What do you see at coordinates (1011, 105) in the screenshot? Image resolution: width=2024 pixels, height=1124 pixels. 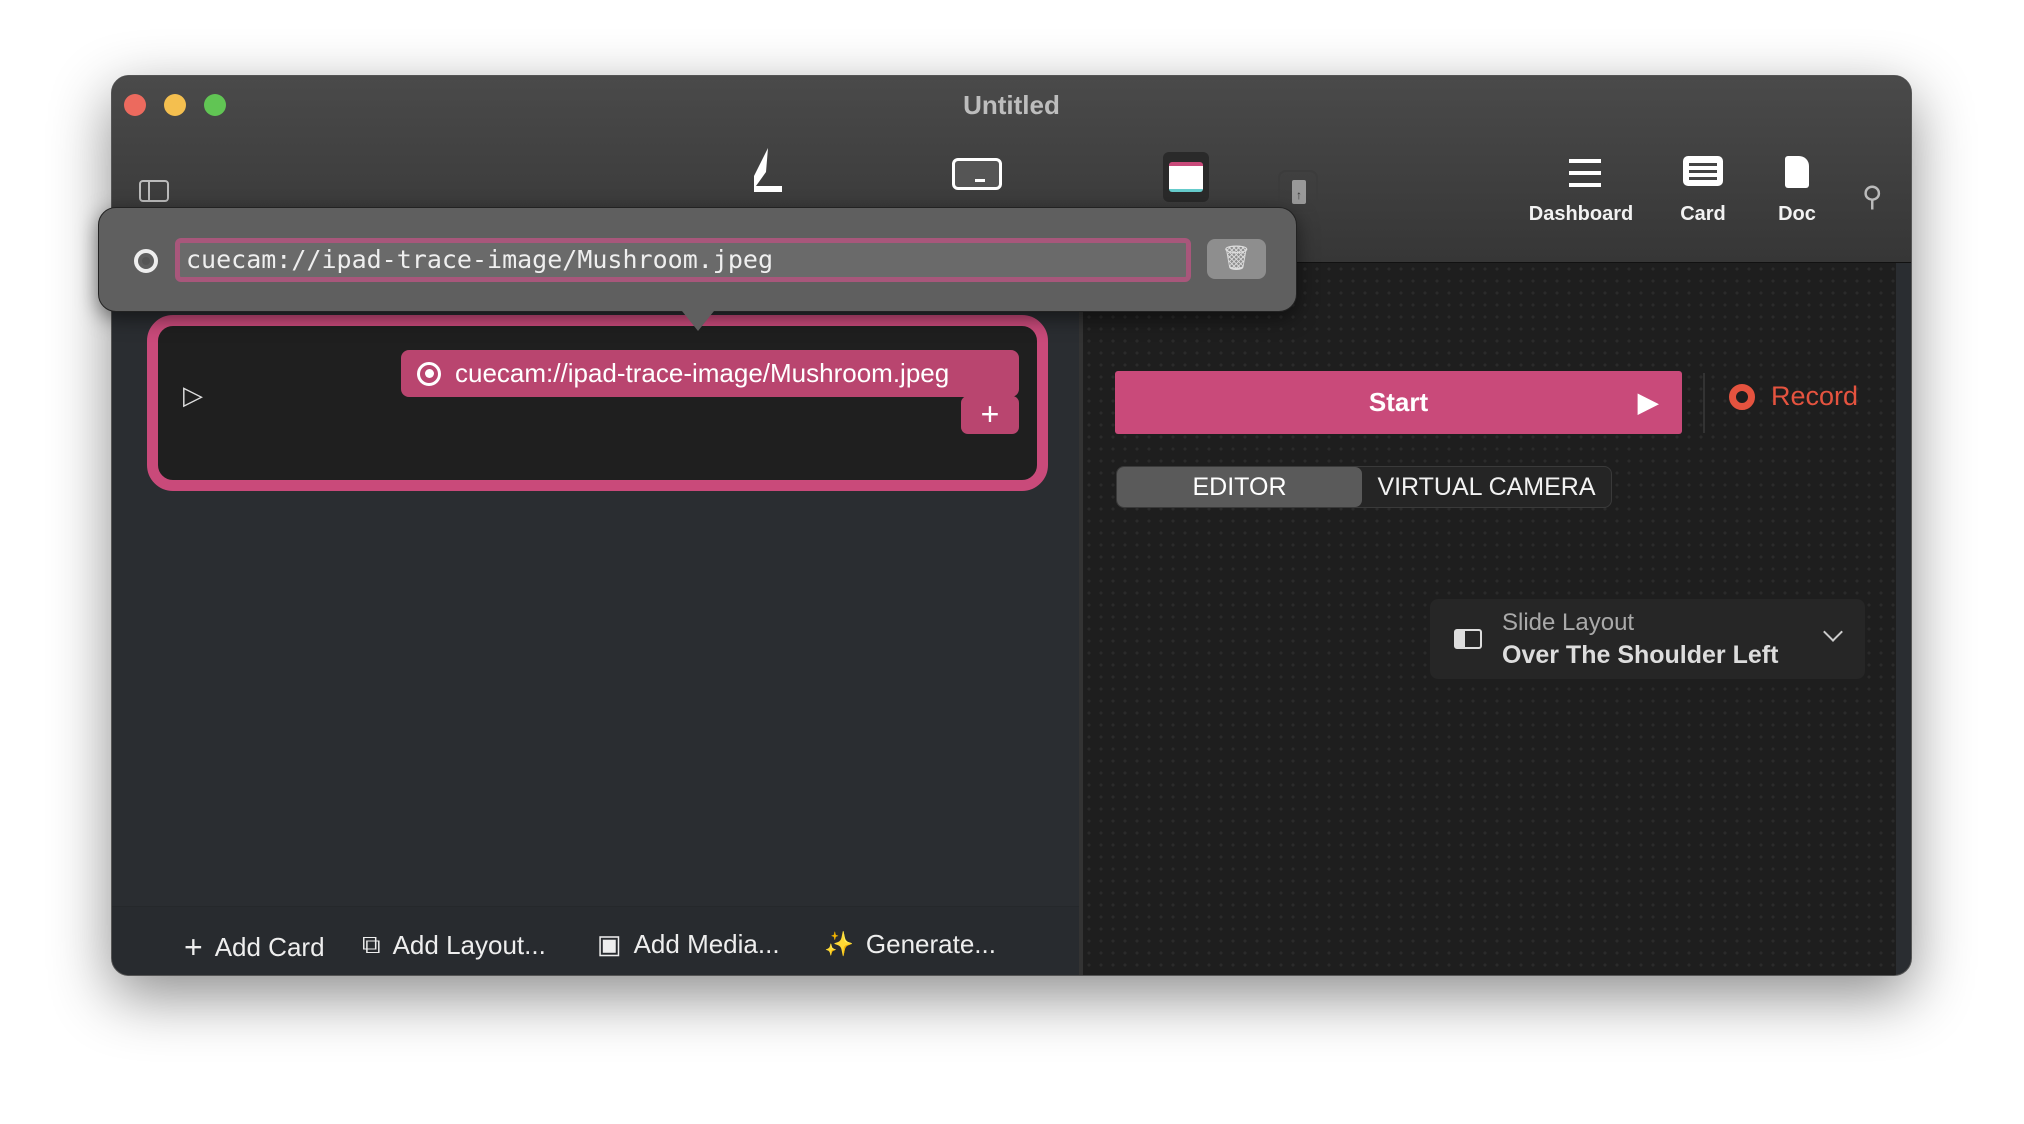 I see `window-title: Untitled` at bounding box center [1011, 105].